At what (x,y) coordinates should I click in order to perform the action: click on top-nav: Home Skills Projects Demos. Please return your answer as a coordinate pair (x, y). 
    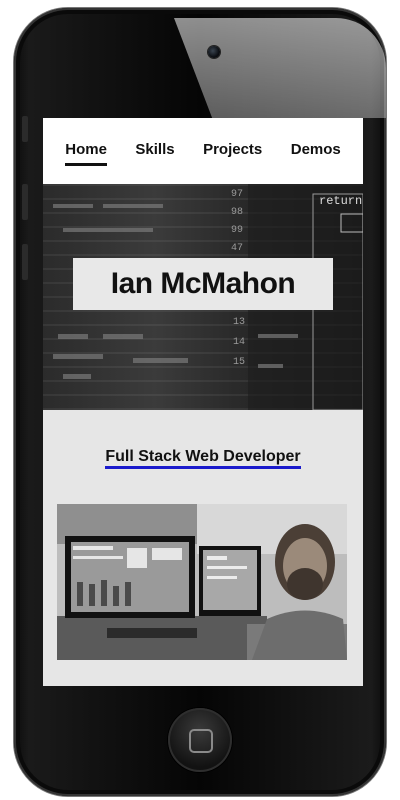
    Looking at the image, I should click on (203, 151).